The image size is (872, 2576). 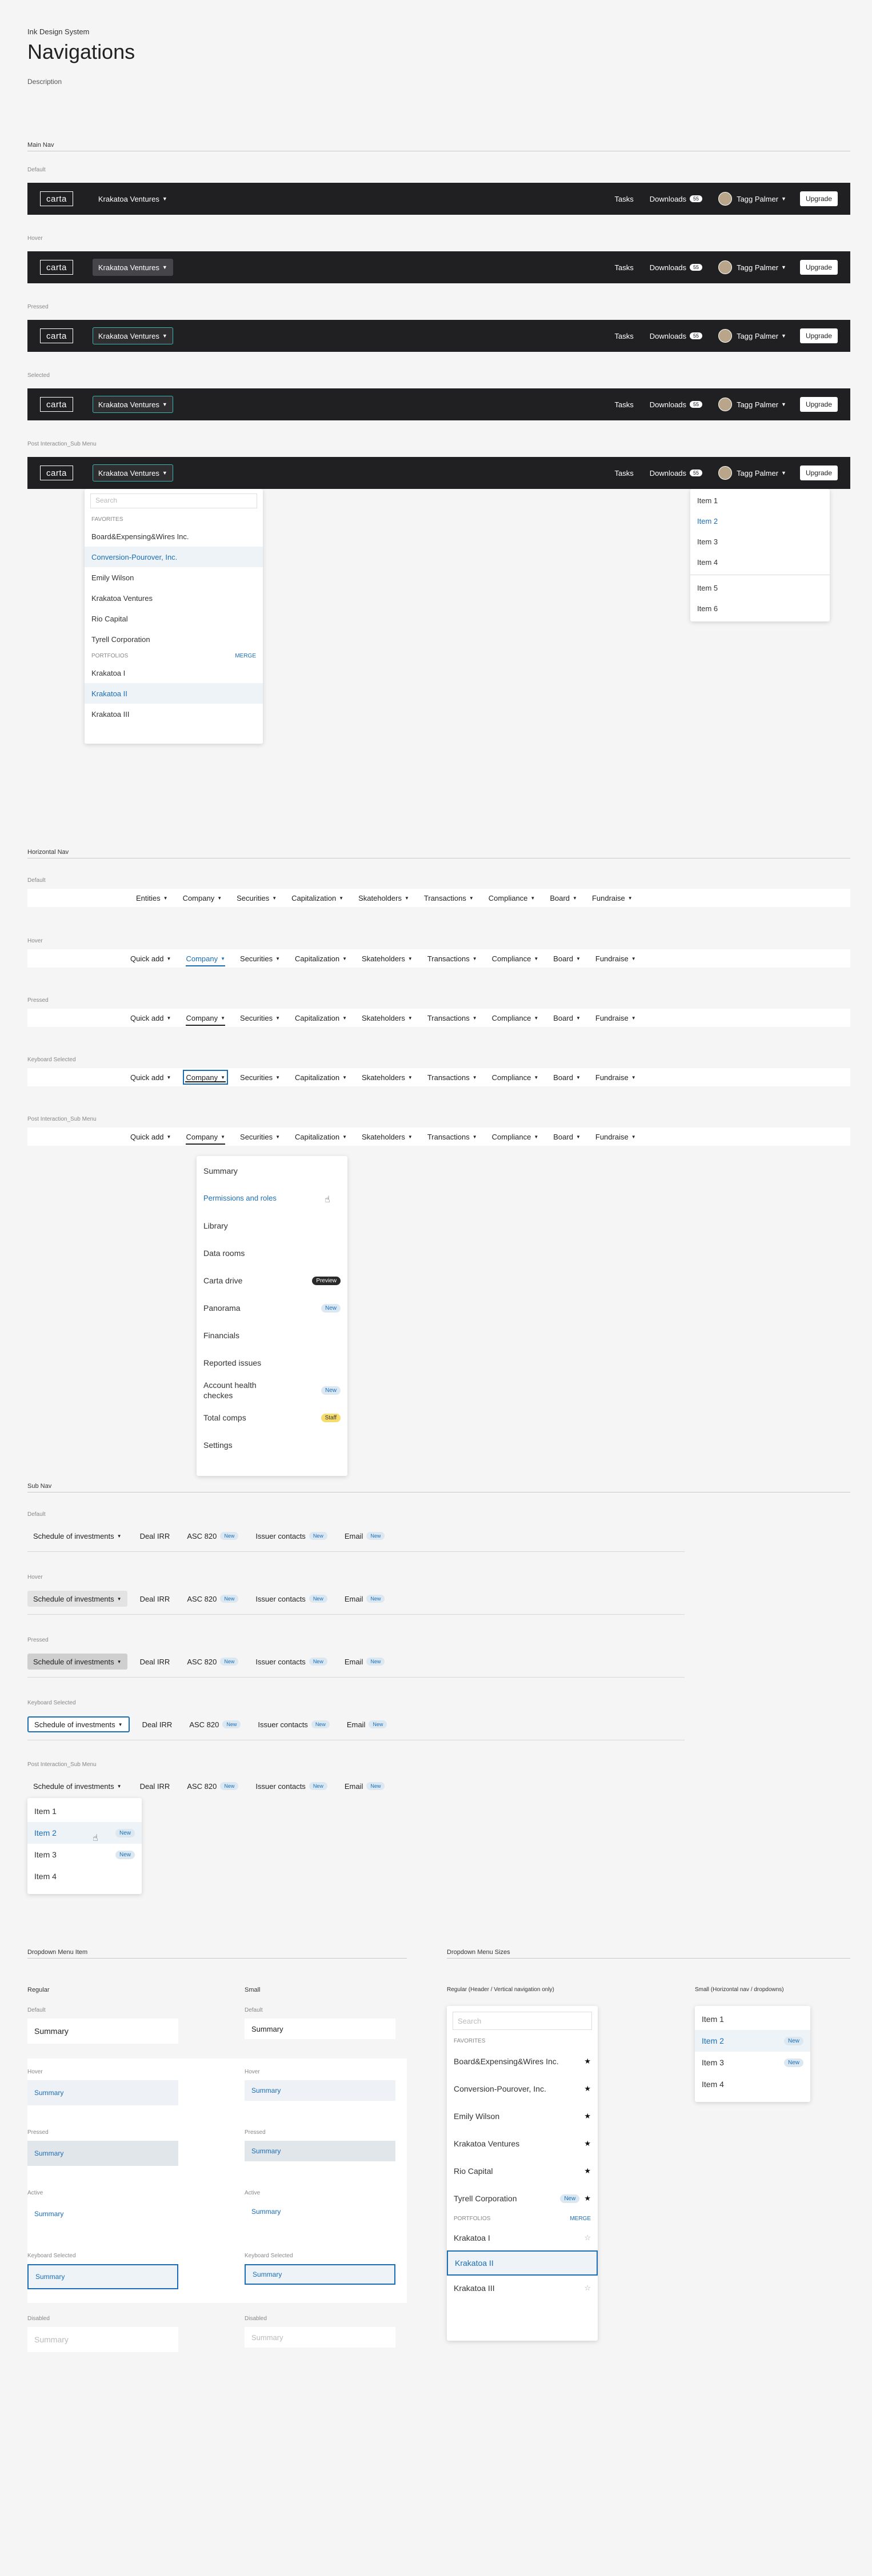 What do you see at coordinates (760, 500) in the screenshot?
I see `user-menu-item: Item 1` at bounding box center [760, 500].